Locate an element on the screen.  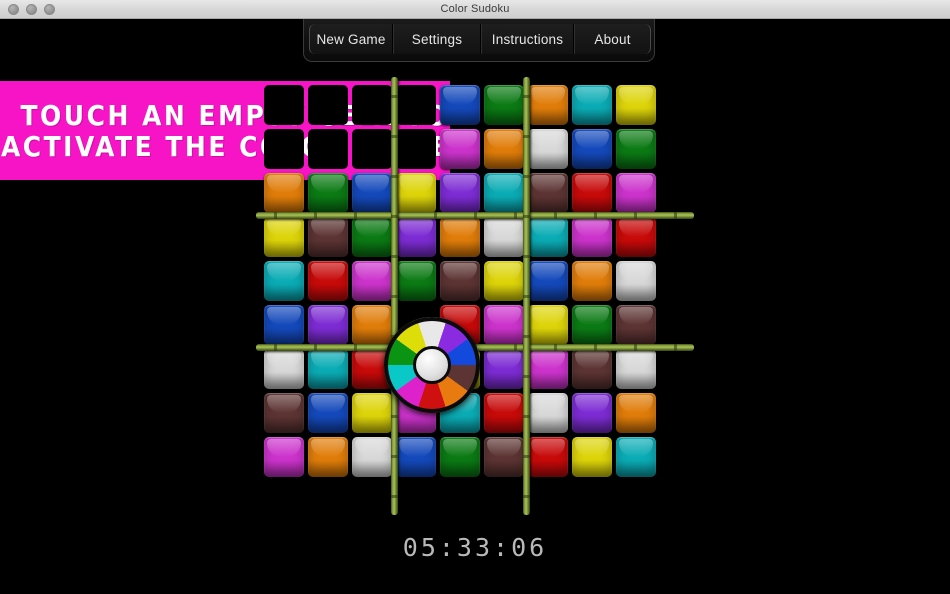
game-timer: 05:33:06 is located at coordinates (475, 547).